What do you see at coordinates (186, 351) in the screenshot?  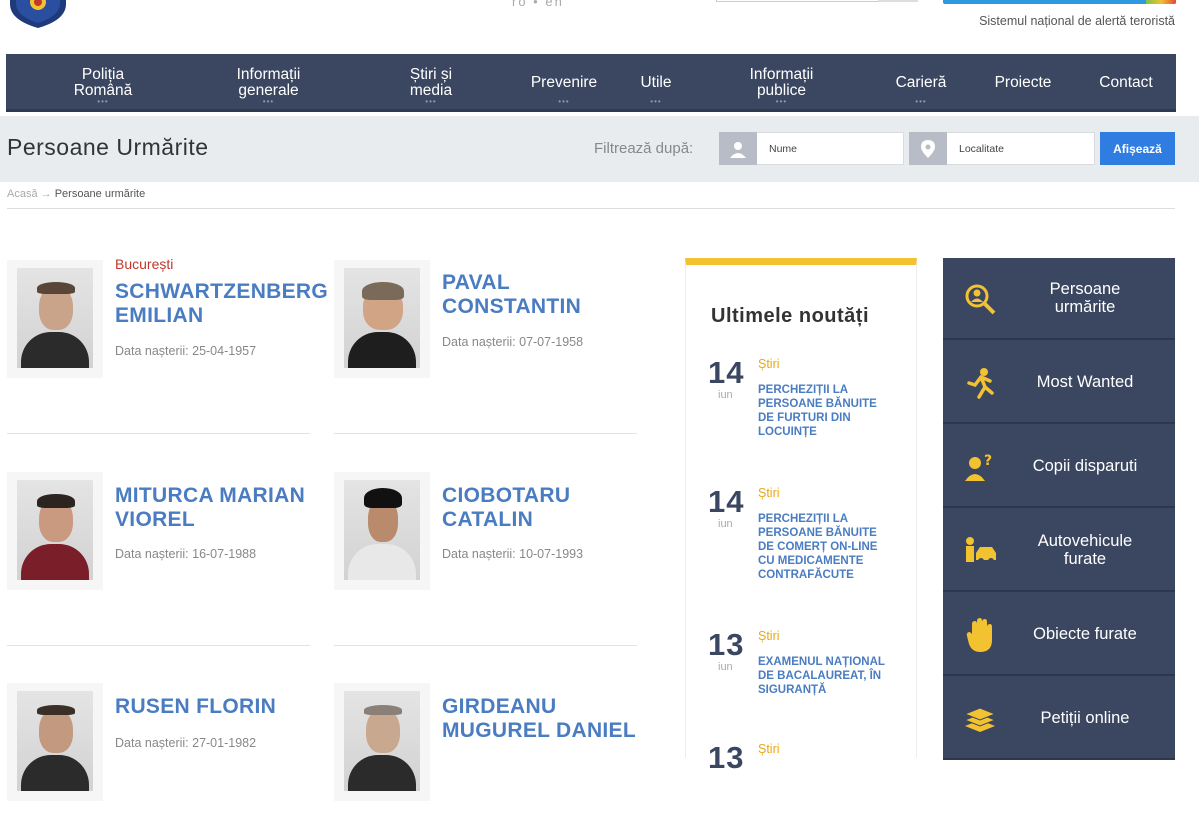 I see `person-birthdate: Data nașterii: 25-04-1957` at bounding box center [186, 351].